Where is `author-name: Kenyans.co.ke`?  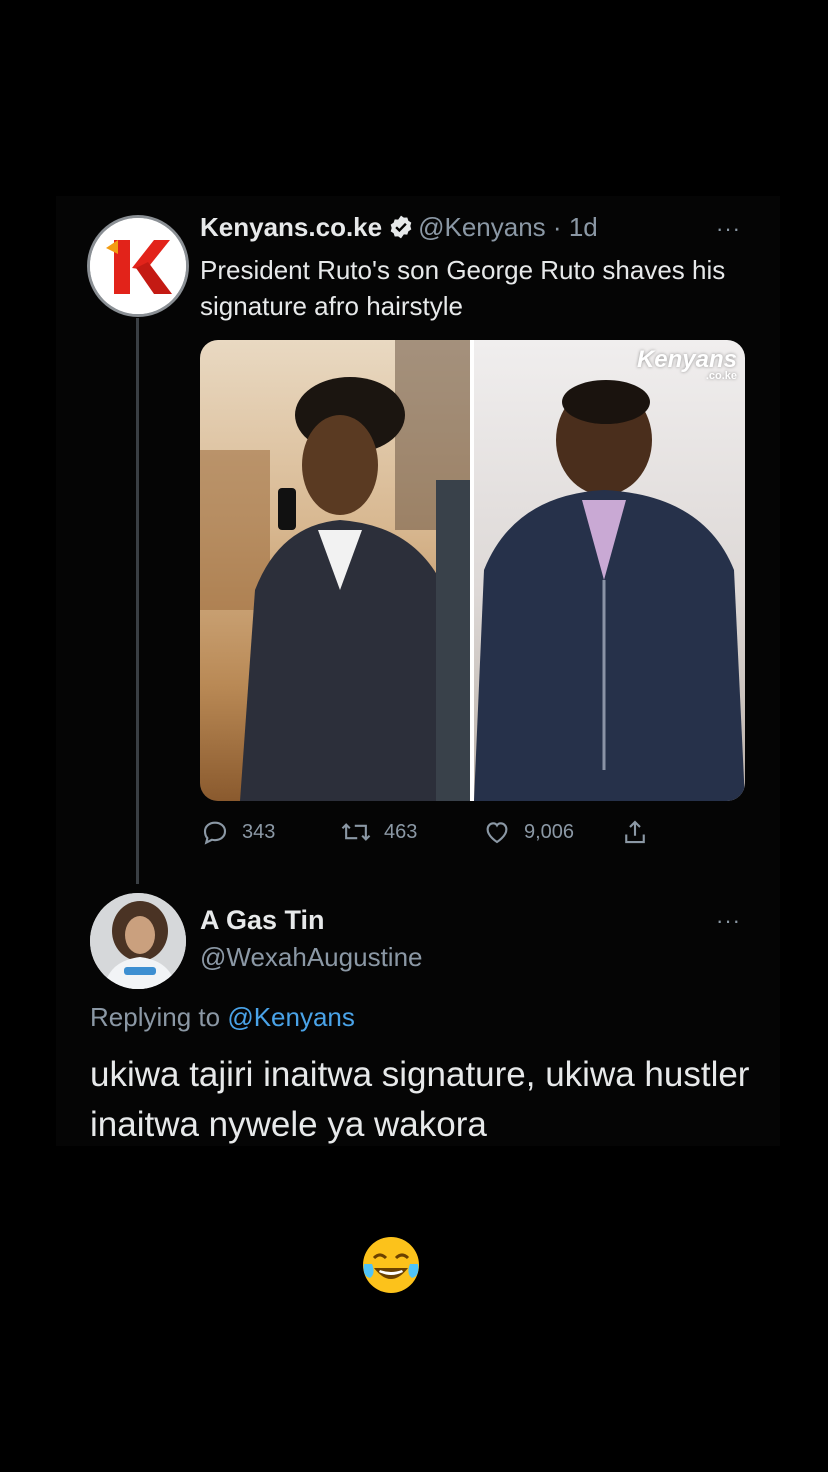
author-name: Kenyans.co.ke is located at coordinates (291, 227).